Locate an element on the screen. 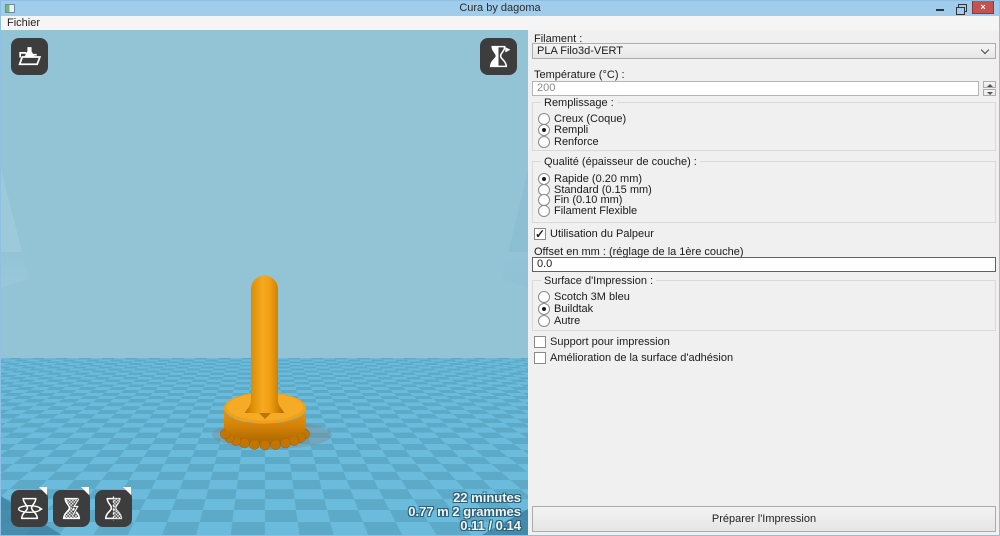 The image size is (1000, 536). radio-autre: Autre is located at coordinates (559, 321).